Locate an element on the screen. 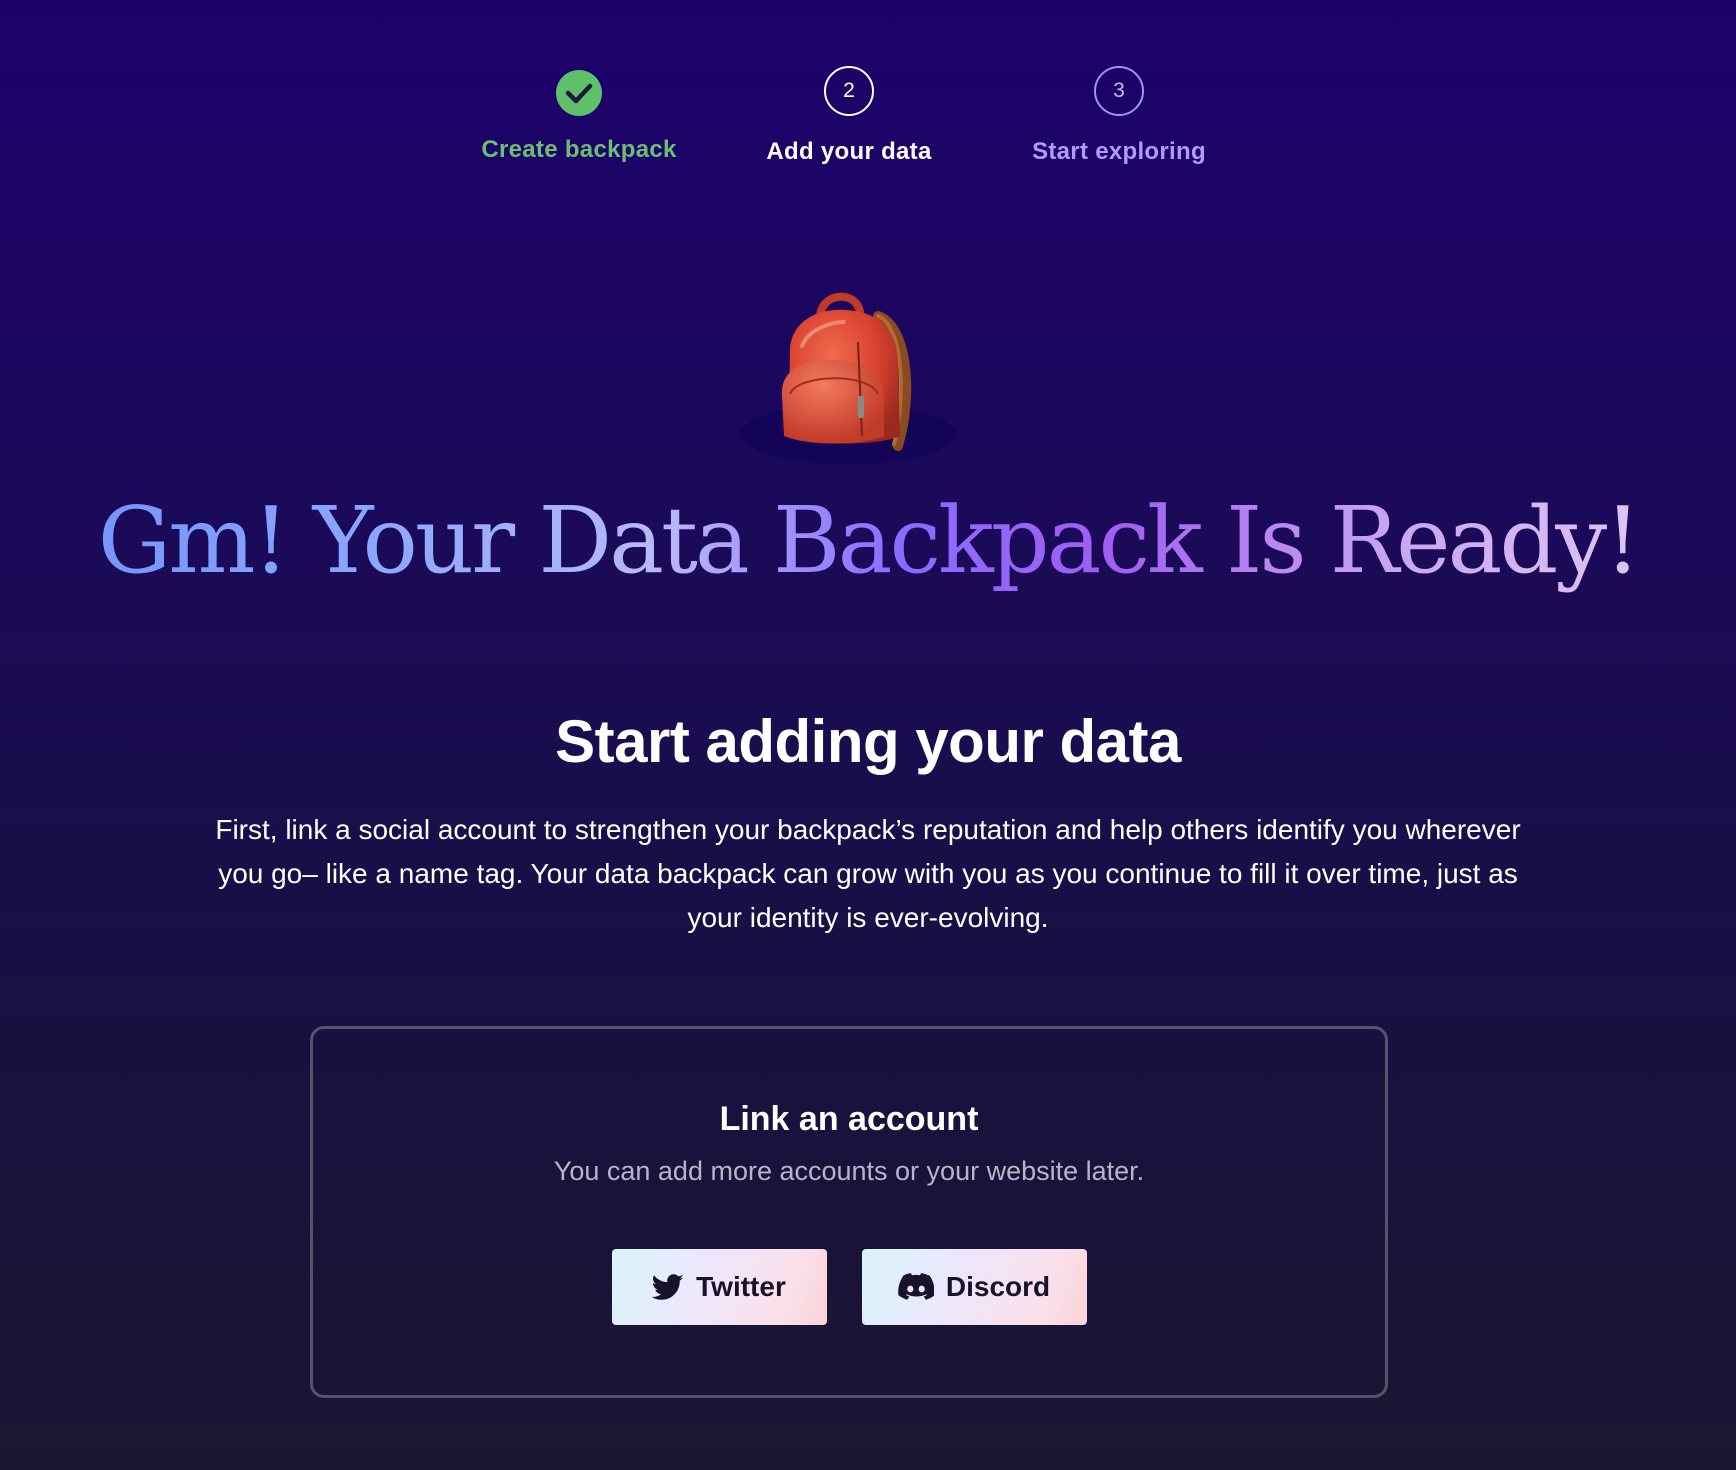 This screenshot has height=1470, width=1736. backpack-icon is located at coordinates (848, 378).